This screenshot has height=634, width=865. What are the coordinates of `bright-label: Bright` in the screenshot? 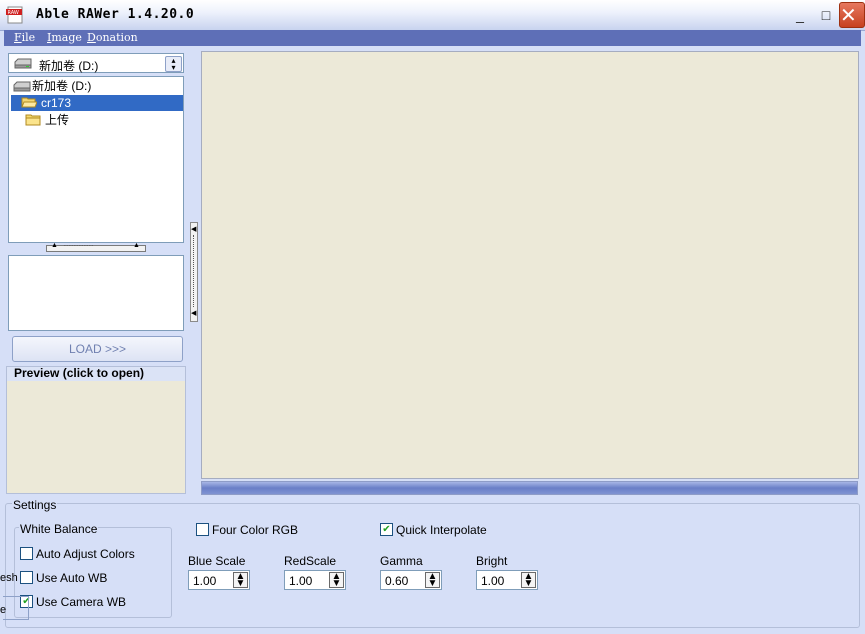 It's located at (492, 561).